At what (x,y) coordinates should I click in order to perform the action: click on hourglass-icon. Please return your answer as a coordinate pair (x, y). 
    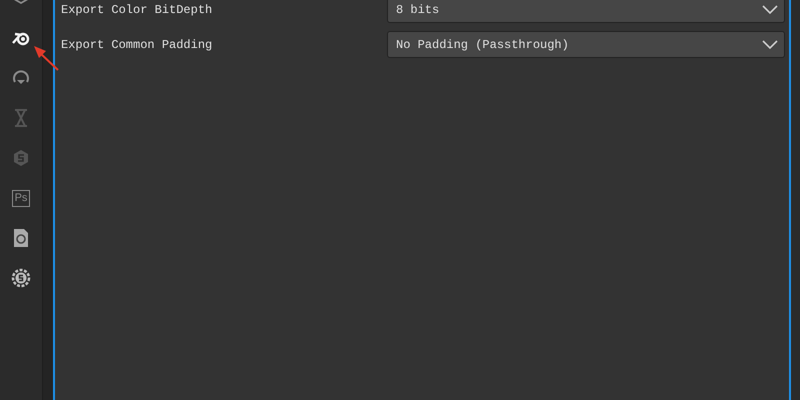
    Looking at the image, I should click on (21, 118).